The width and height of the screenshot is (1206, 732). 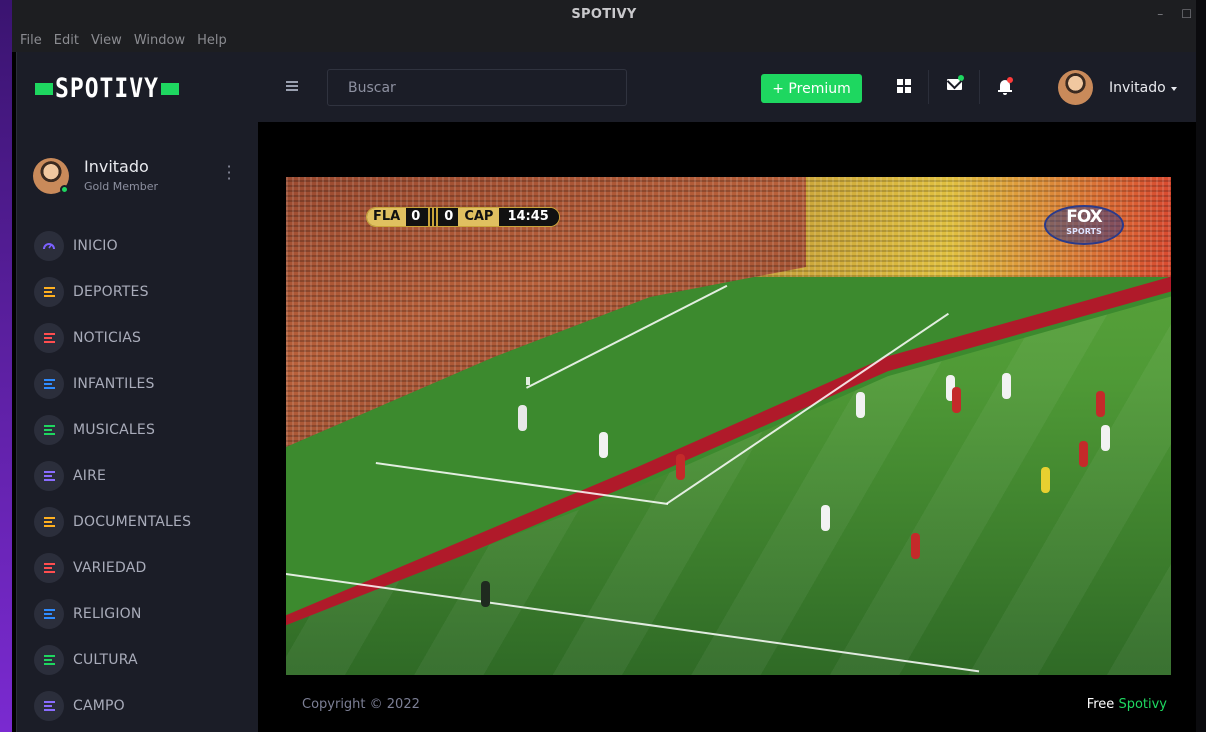 I want to click on menu-edit: Edit, so click(x=66, y=40).